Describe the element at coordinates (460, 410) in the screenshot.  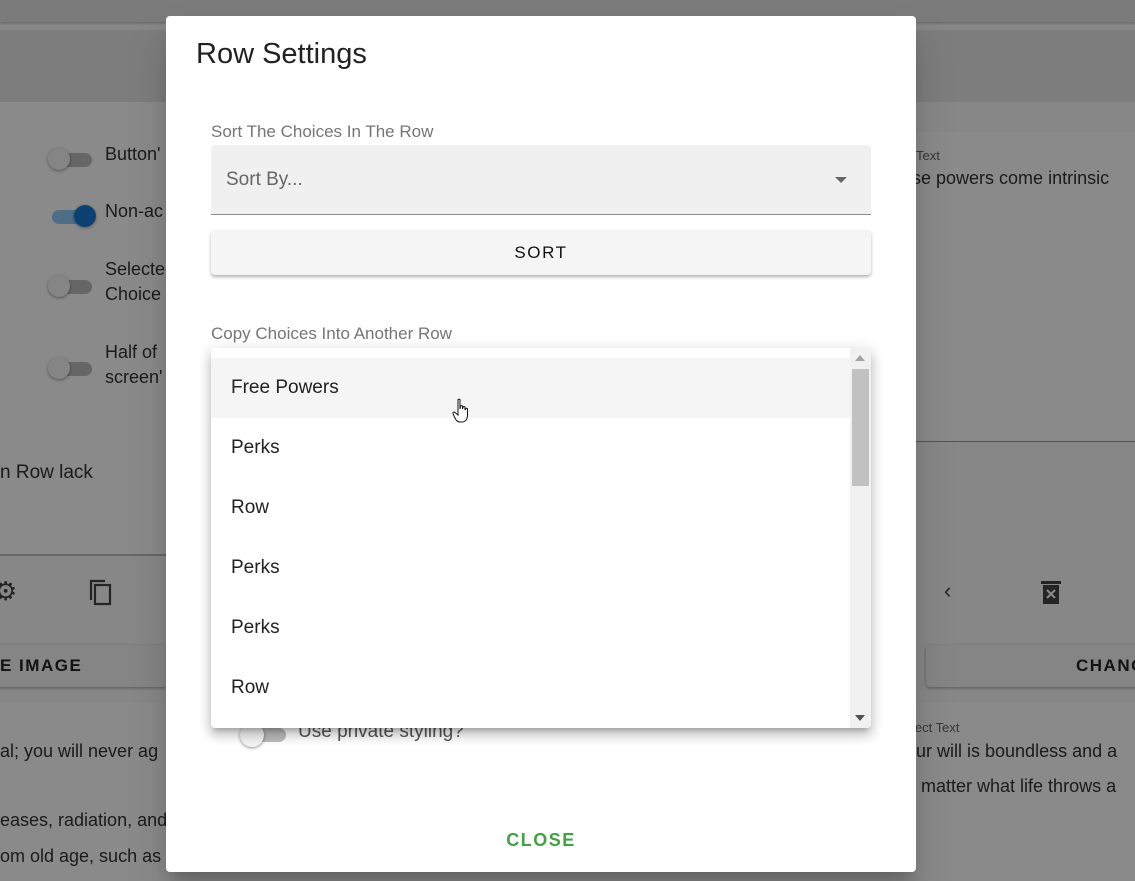
I see `hand-cursor-icon` at that location.